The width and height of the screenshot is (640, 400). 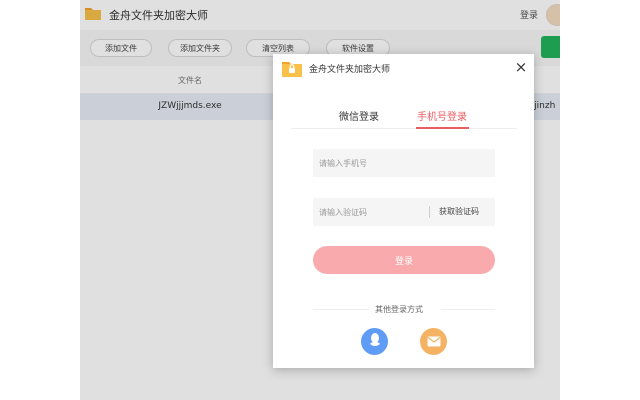 I want to click on tab-phone-login: 手机号登录, so click(x=442, y=115).